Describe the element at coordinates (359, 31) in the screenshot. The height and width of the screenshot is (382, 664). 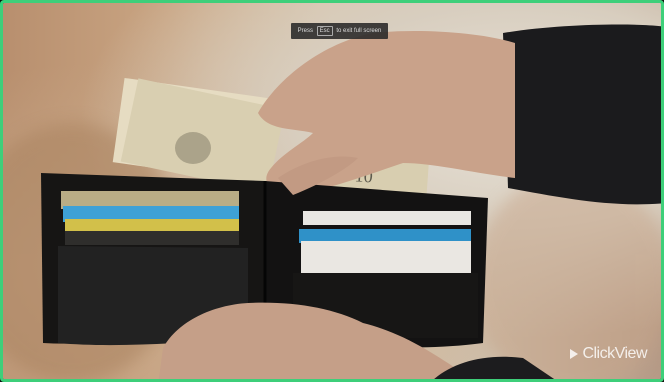
I see `notice-suffix: to exit full screen` at that location.